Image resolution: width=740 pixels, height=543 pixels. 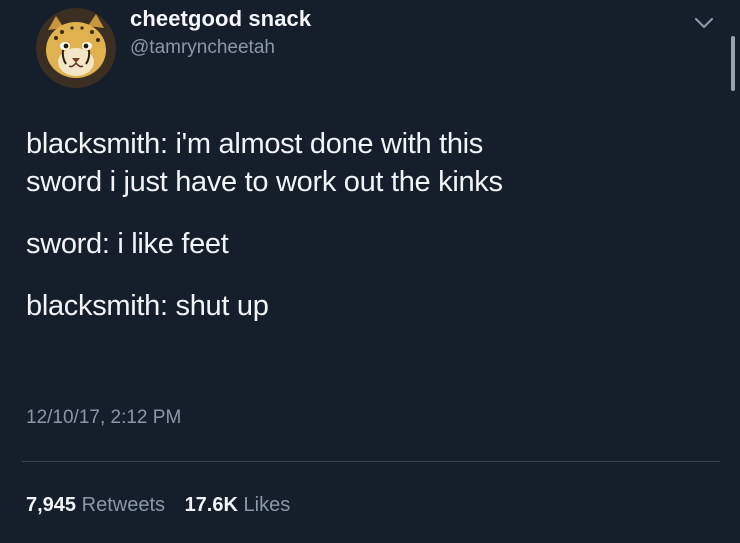 I want to click on cheetah-avatar-icon, so click(x=76, y=48).